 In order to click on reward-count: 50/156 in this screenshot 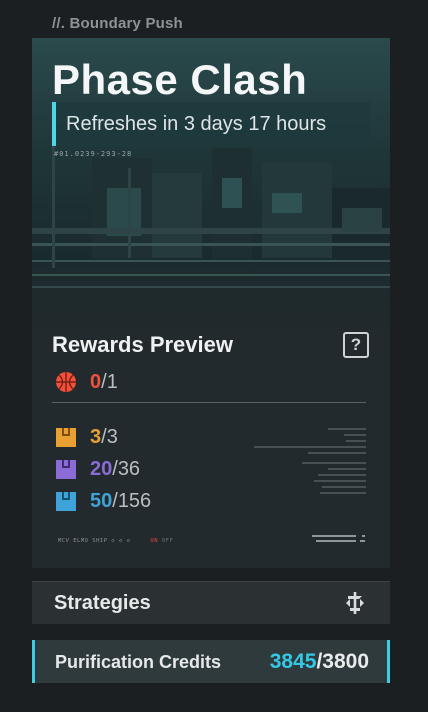, I will do `click(121, 500)`.